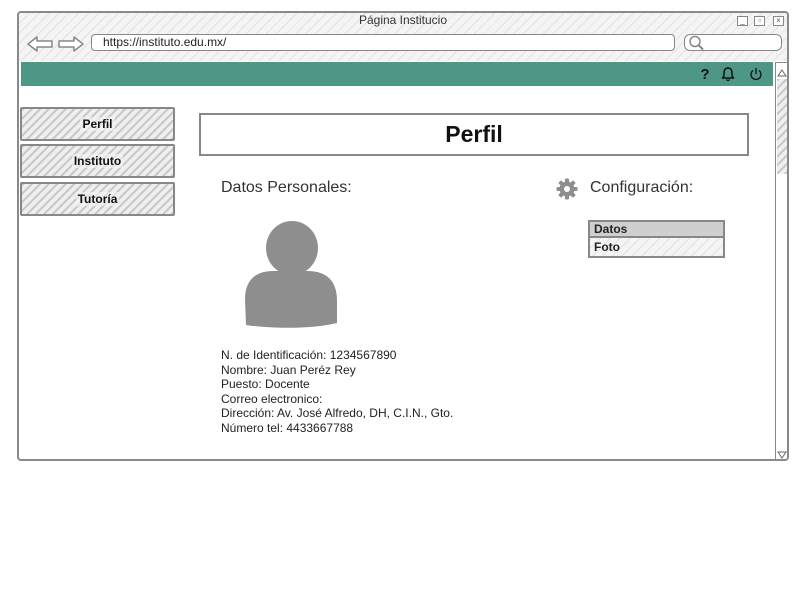 Image resolution: width=800 pixels, height=600 pixels. Describe the element at coordinates (778, 21) in the screenshot. I see `close-icon: ×` at that location.